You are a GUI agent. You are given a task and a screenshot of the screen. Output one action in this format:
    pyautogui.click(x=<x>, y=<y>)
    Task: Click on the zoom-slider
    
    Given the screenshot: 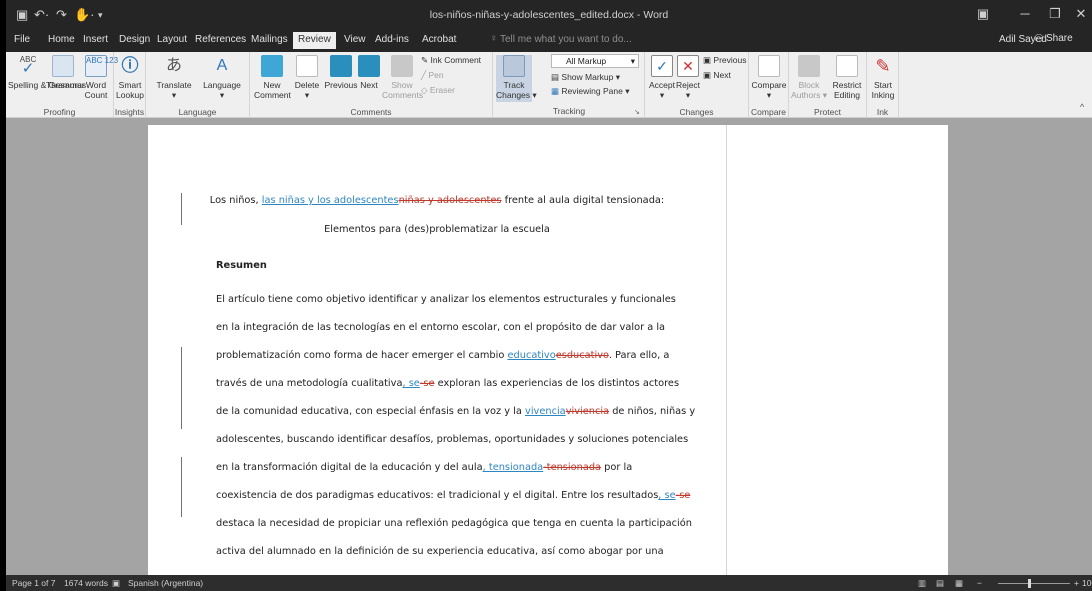 What is the action you would take?
    pyautogui.click(x=1034, y=583)
    